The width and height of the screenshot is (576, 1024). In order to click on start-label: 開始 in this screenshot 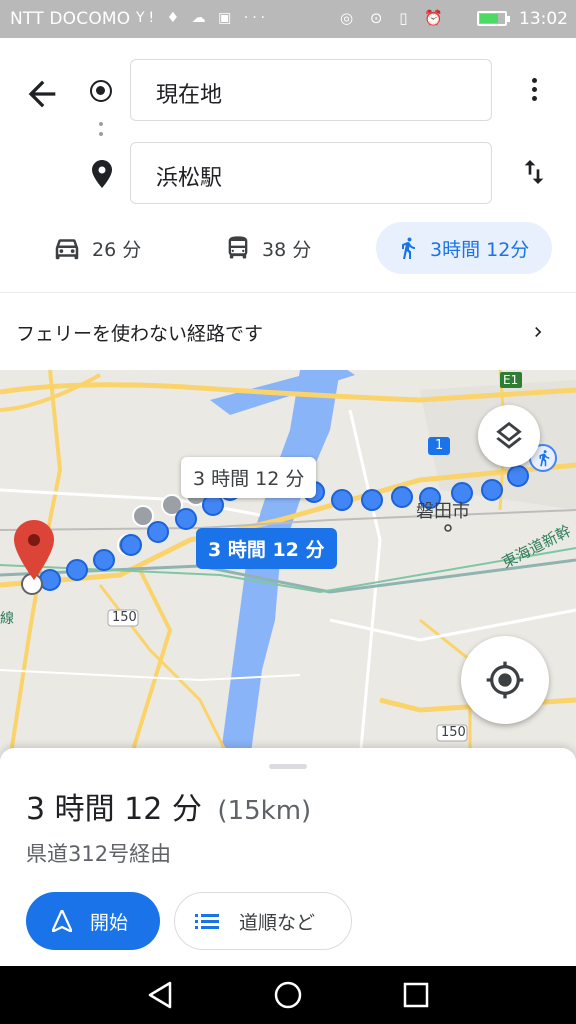, I will do `click(109, 922)`.